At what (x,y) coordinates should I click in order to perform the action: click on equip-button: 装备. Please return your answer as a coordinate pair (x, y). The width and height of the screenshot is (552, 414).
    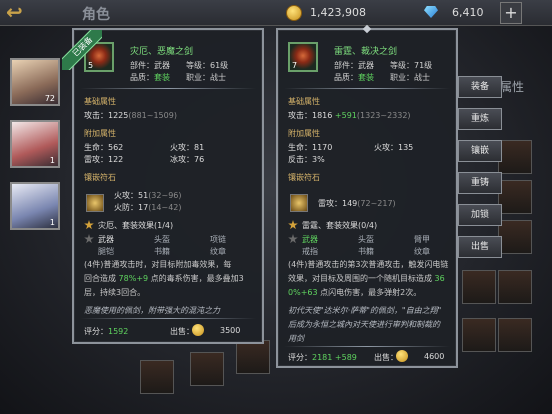
    Looking at the image, I should click on (480, 87).